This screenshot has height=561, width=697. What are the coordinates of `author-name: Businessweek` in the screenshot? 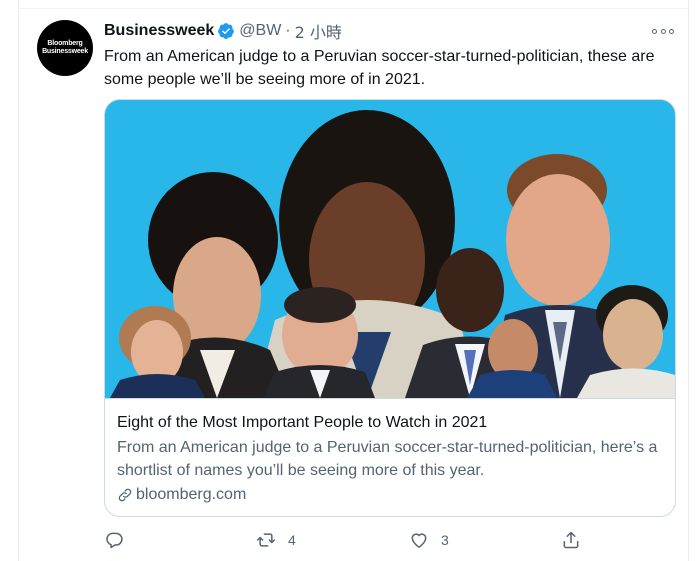 It's located at (159, 31).